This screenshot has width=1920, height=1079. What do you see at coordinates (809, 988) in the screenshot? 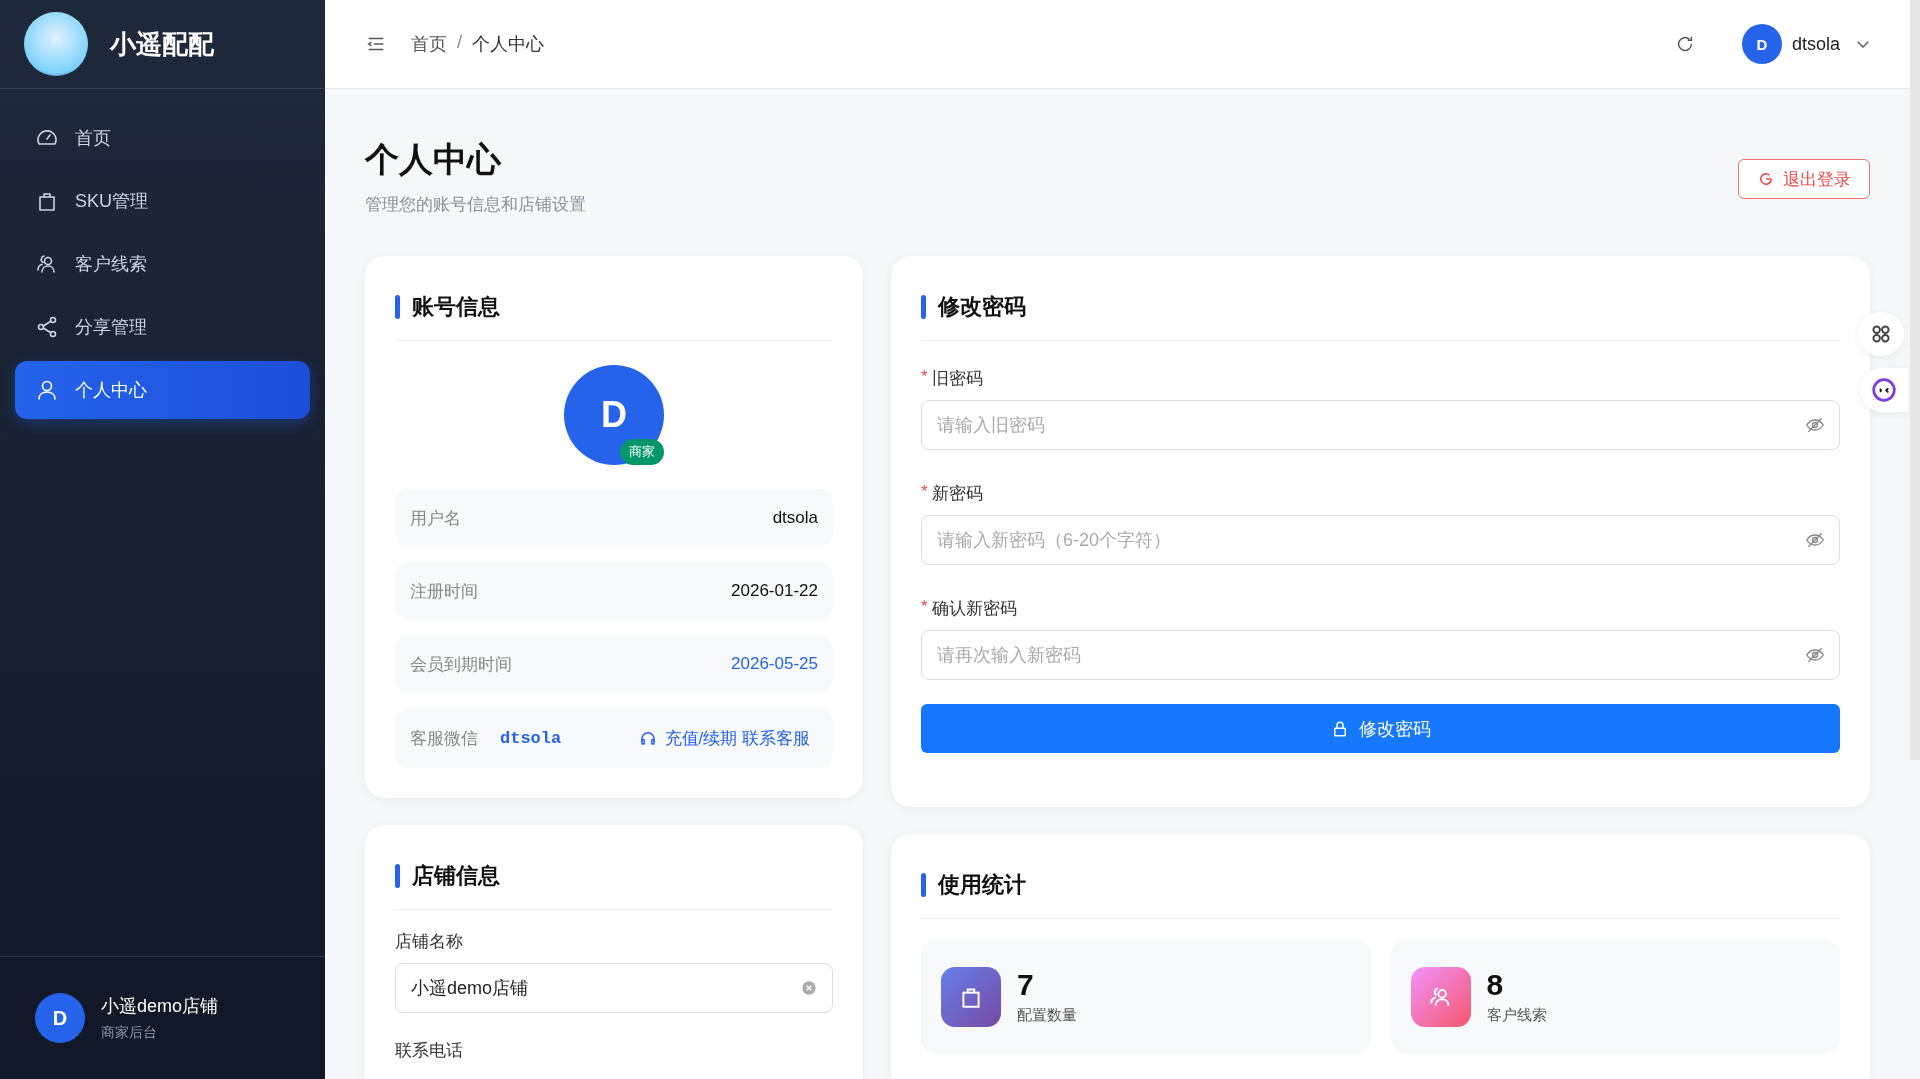
I see `clear-icon` at bounding box center [809, 988].